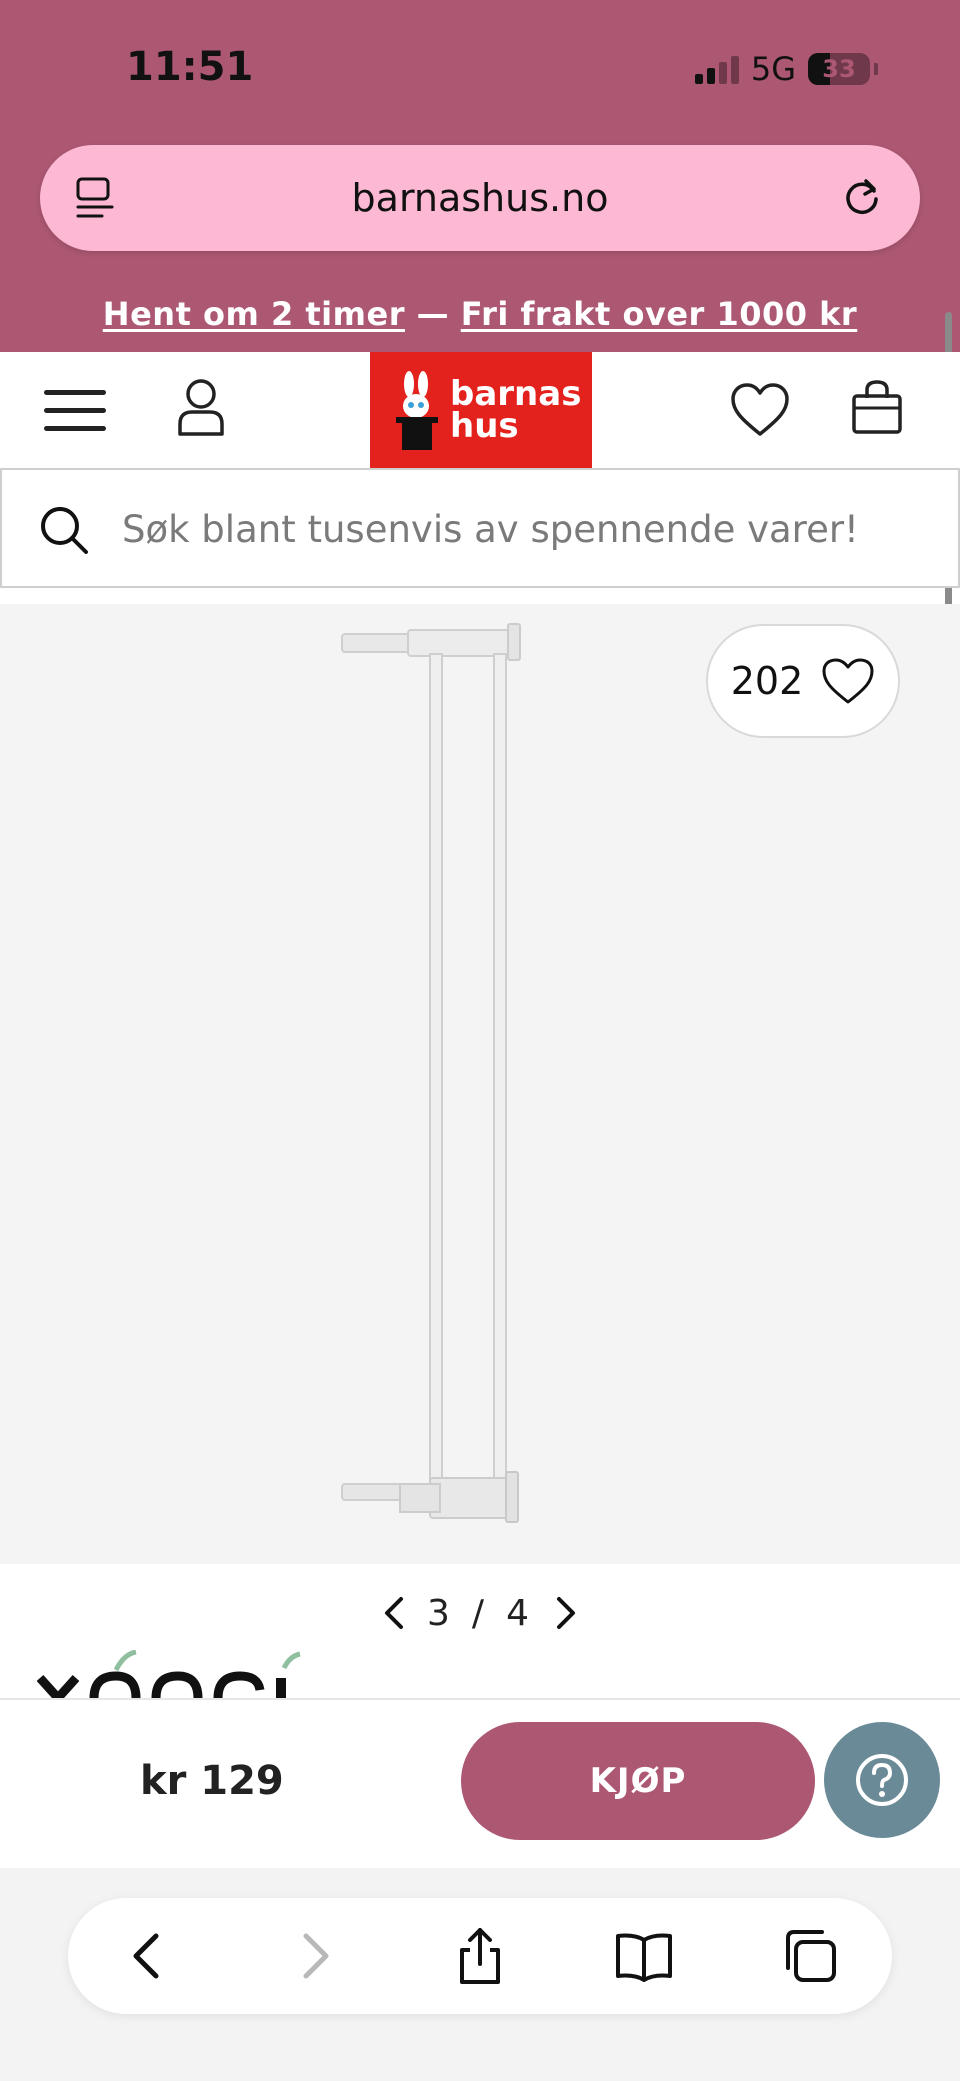  I want to click on battery-level: 33, so click(839, 69).